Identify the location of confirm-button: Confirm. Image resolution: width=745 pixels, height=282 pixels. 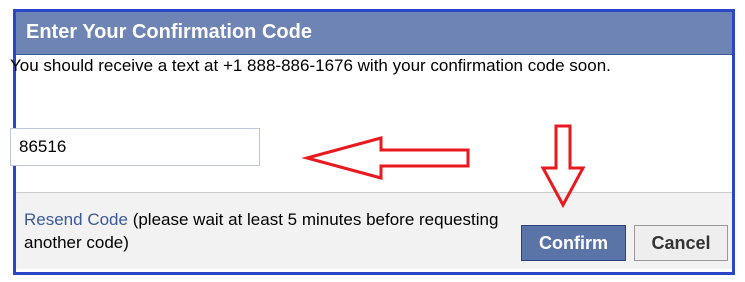
(573, 243).